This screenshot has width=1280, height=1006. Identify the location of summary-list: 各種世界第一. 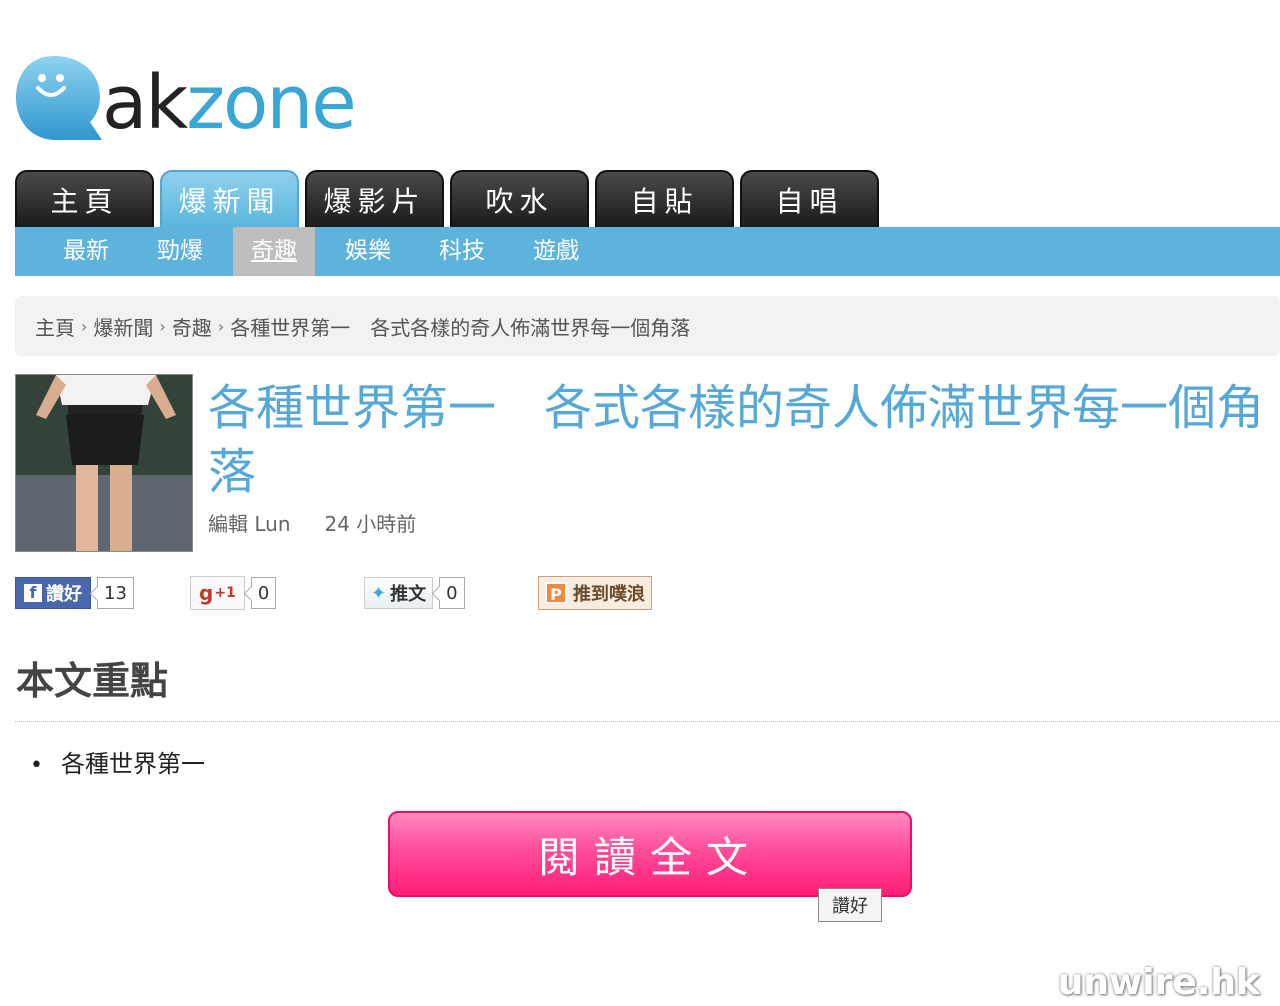
(117, 761).